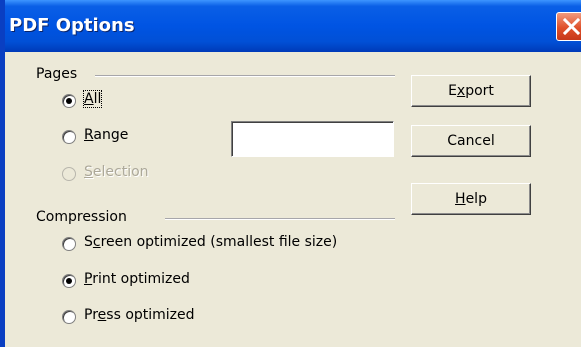 This screenshot has width=581, height=347. What do you see at coordinates (137, 279) in the screenshot?
I see `compression-print-label: Print optimized` at bounding box center [137, 279].